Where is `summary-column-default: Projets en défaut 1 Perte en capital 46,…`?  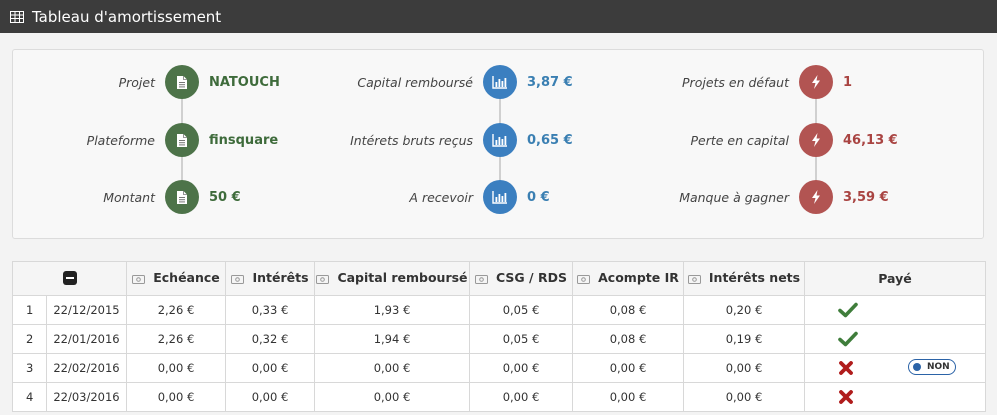 summary-column-default: Projets en défaut 1 Perte en capital 46,… is located at coordinates (809, 145).